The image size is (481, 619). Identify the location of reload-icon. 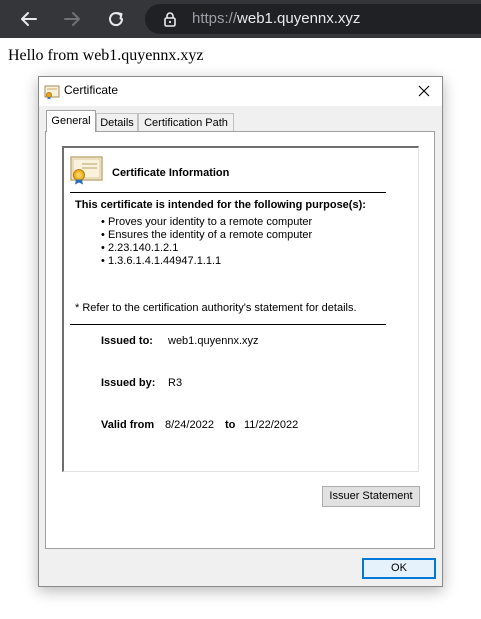
(116, 19).